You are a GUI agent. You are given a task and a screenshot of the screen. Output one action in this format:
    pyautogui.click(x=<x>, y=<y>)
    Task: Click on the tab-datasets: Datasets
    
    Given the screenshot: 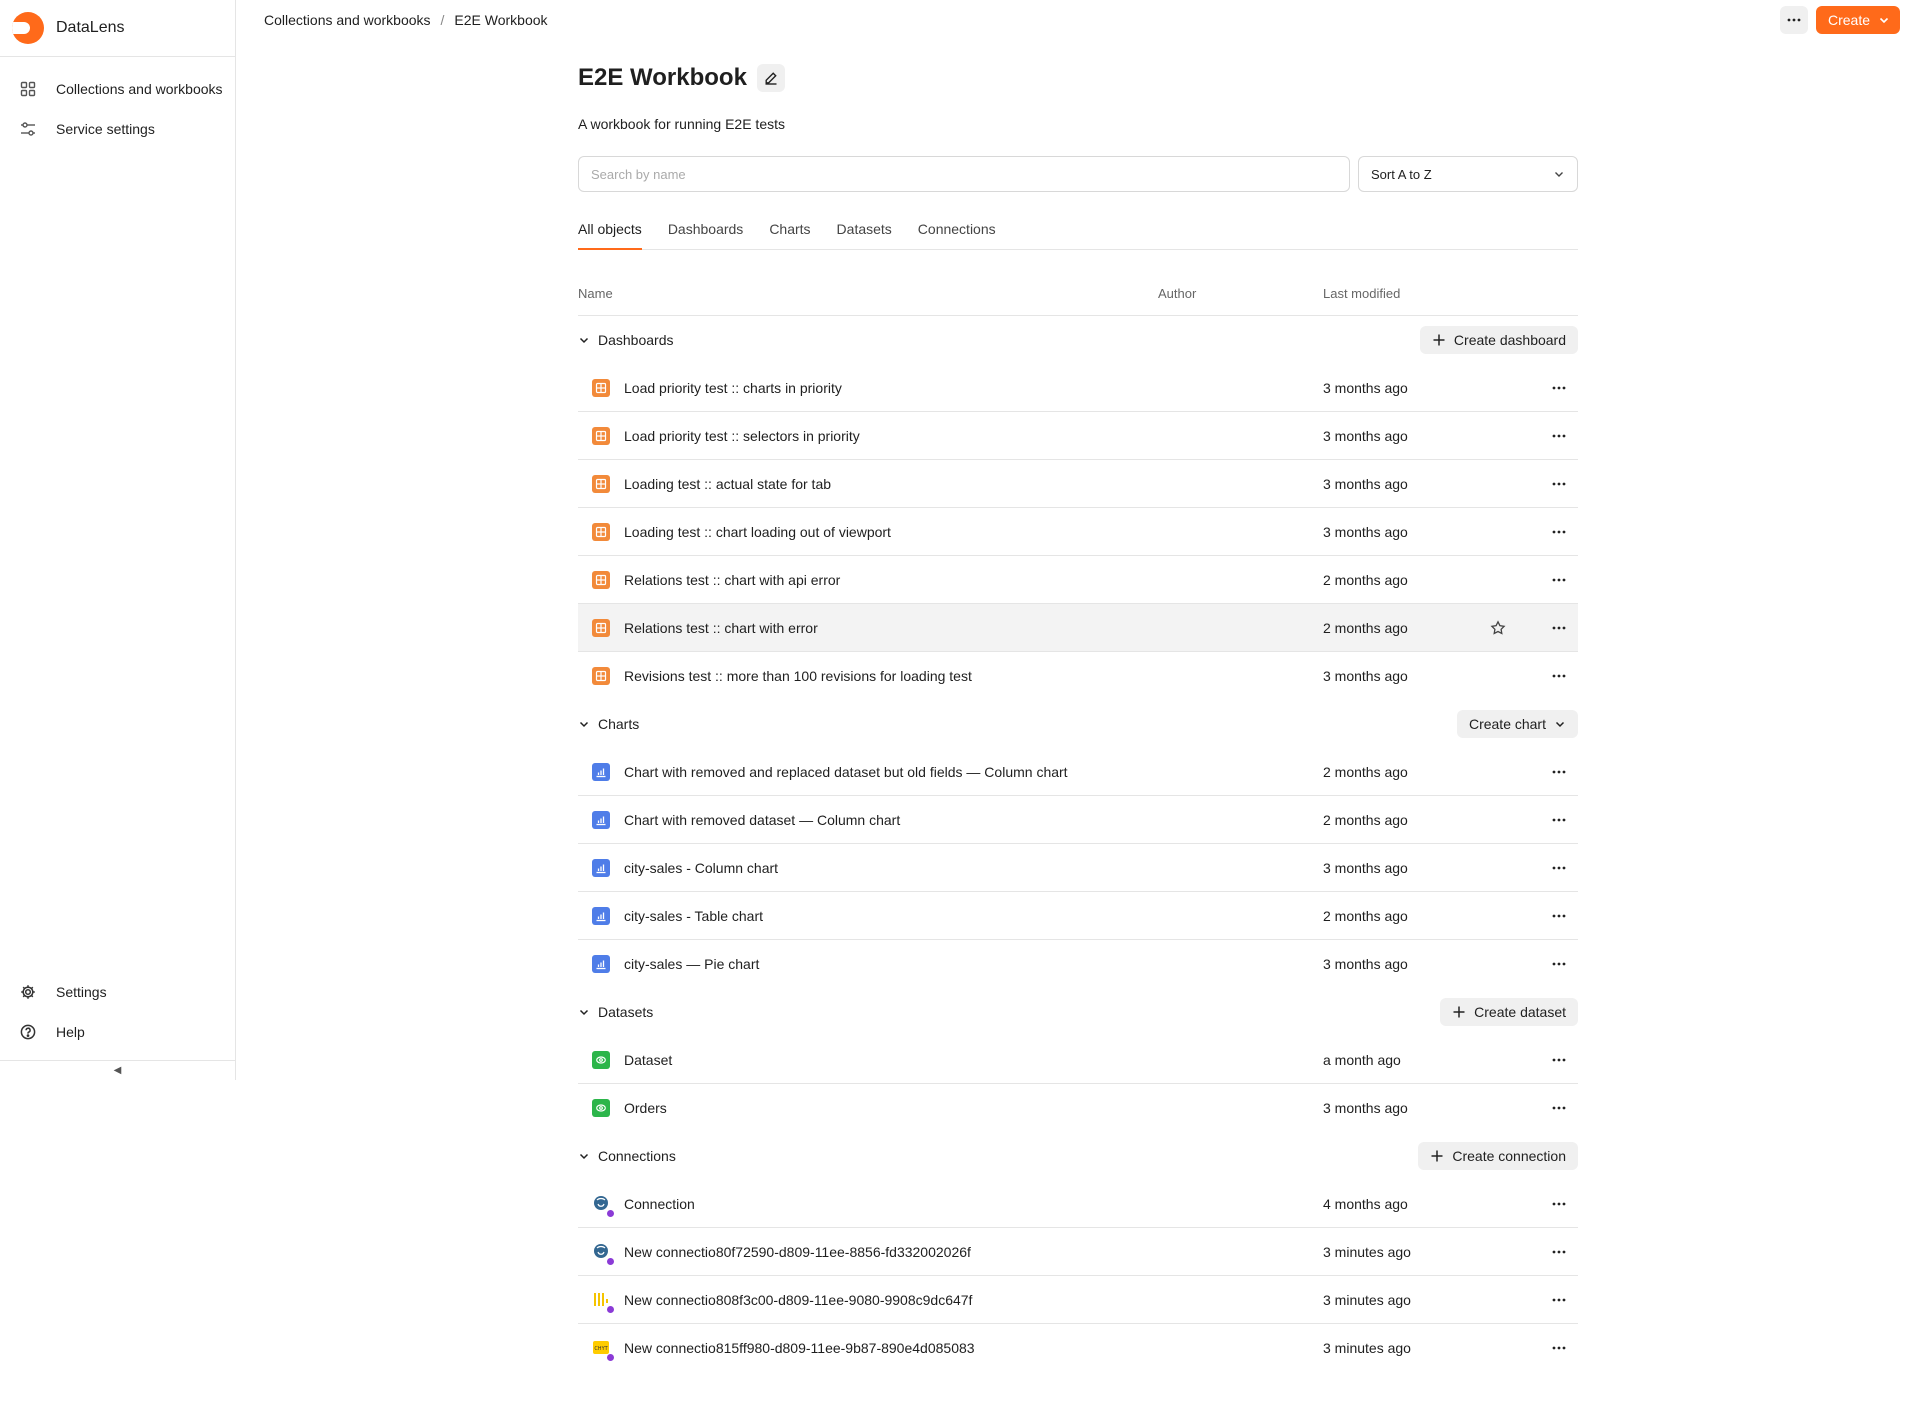 What is the action you would take?
    pyautogui.click(x=864, y=232)
    